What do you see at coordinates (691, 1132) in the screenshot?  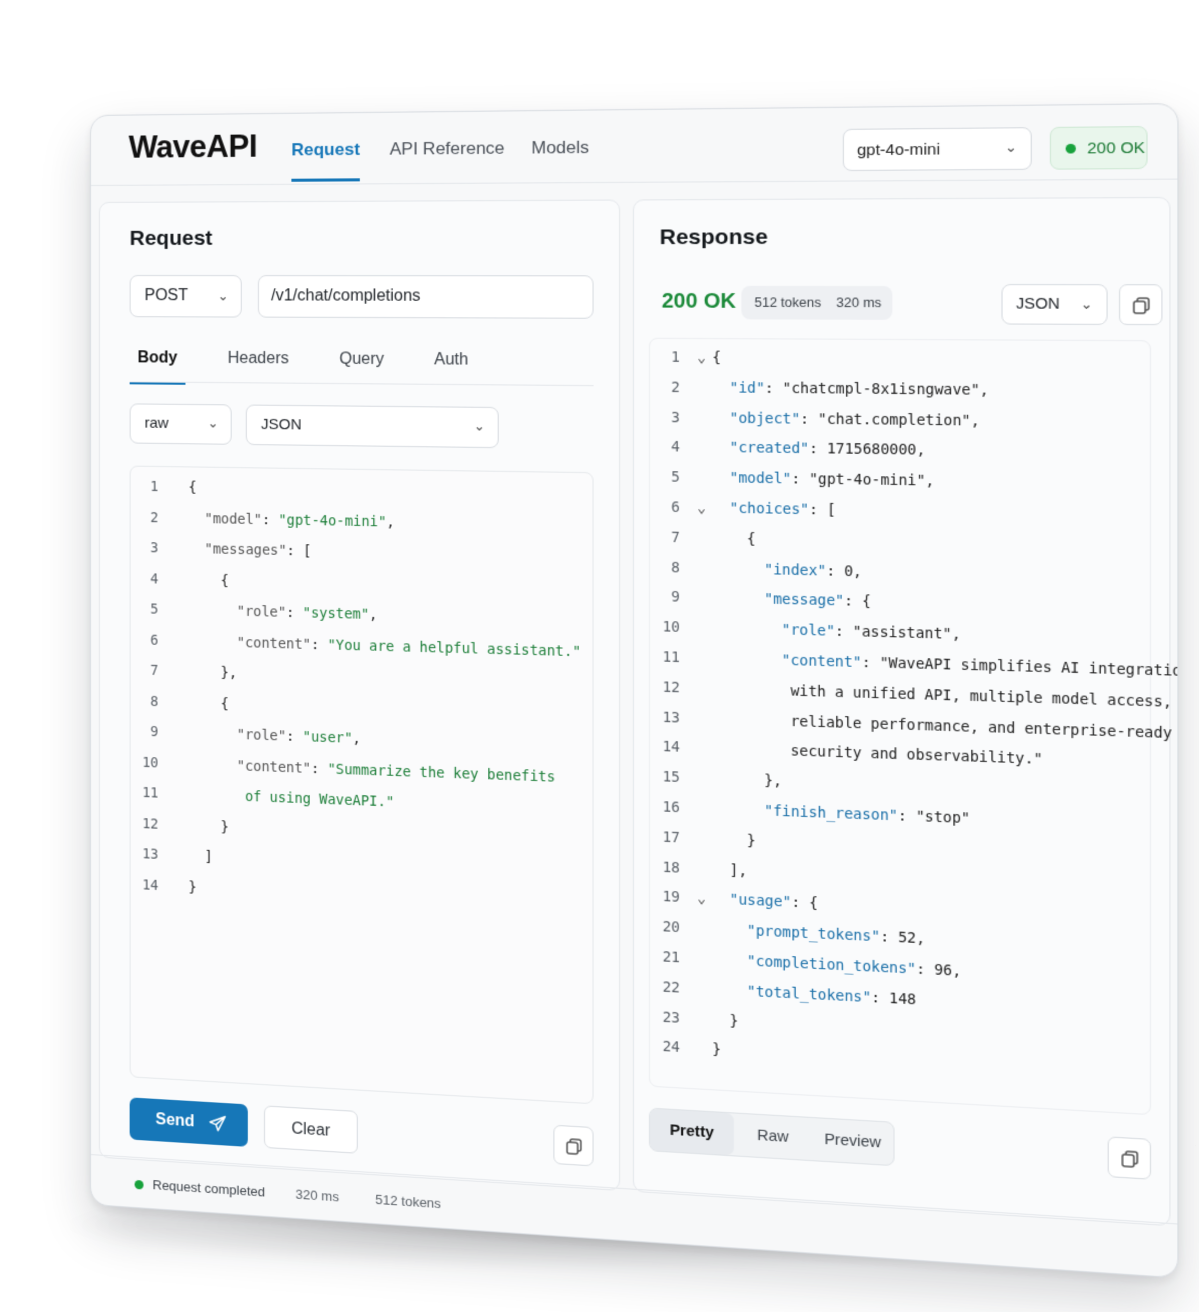 I see `view-pretty: Pretty` at bounding box center [691, 1132].